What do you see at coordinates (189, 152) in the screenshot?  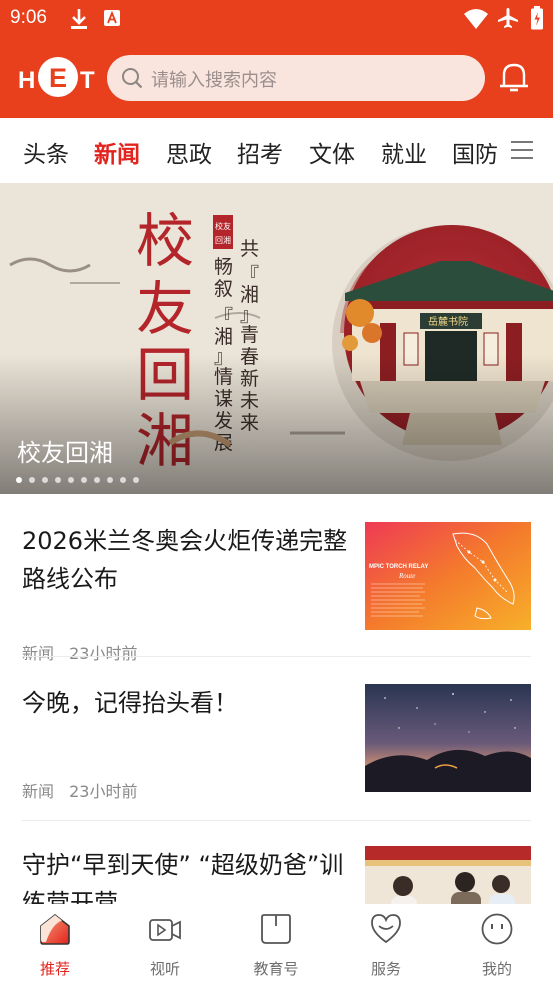 I see `tab-ideology: 思政` at bounding box center [189, 152].